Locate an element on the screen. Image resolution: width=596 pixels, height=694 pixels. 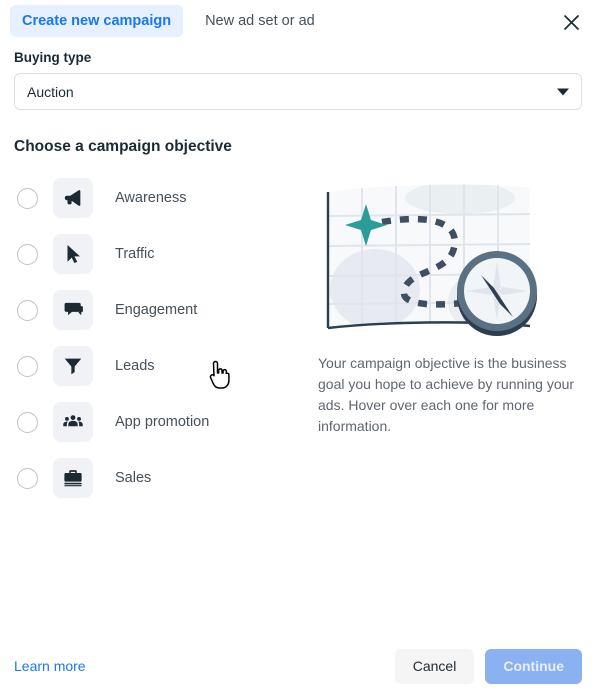
objective-row-sales: Sales is located at coordinates (157, 478).